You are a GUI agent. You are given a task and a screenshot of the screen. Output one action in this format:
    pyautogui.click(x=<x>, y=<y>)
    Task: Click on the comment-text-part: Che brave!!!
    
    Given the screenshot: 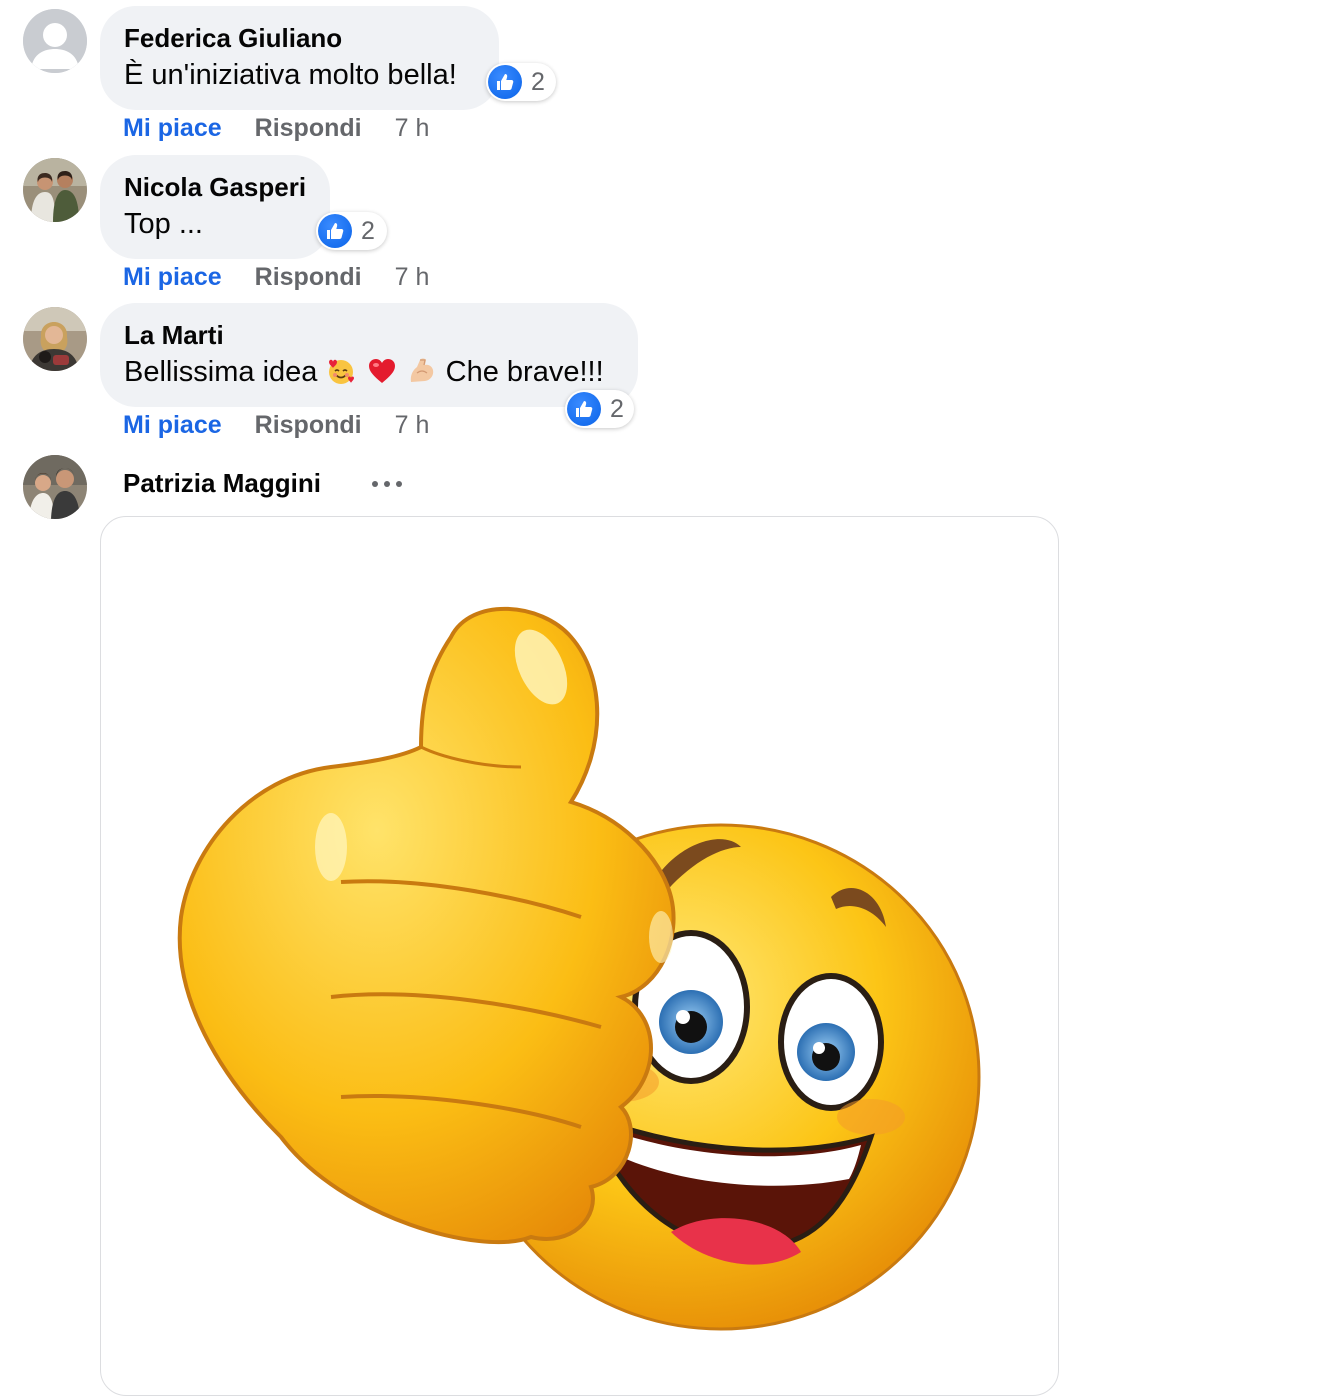 What is the action you would take?
    pyautogui.click(x=524, y=372)
    